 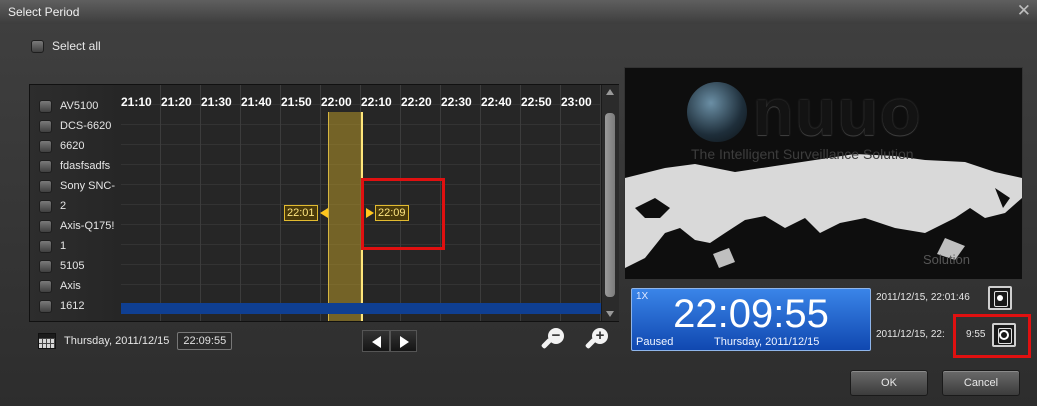 I want to click on start-handle-icon, so click(x=324, y=213).